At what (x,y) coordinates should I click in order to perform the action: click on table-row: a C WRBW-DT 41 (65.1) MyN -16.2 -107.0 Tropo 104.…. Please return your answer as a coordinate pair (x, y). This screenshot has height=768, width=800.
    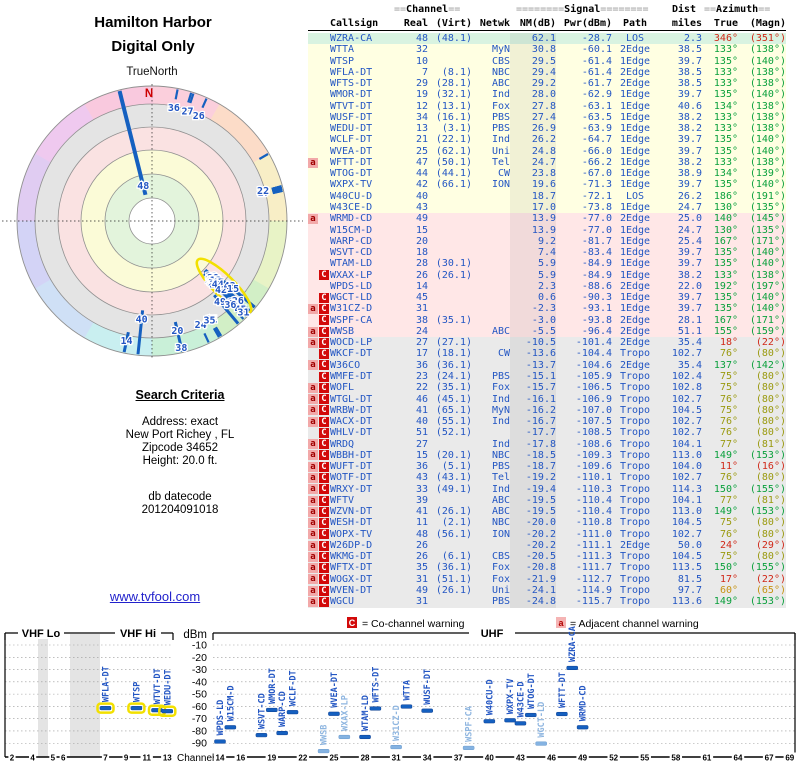
    Looking at the image, I should click on (547, 410).